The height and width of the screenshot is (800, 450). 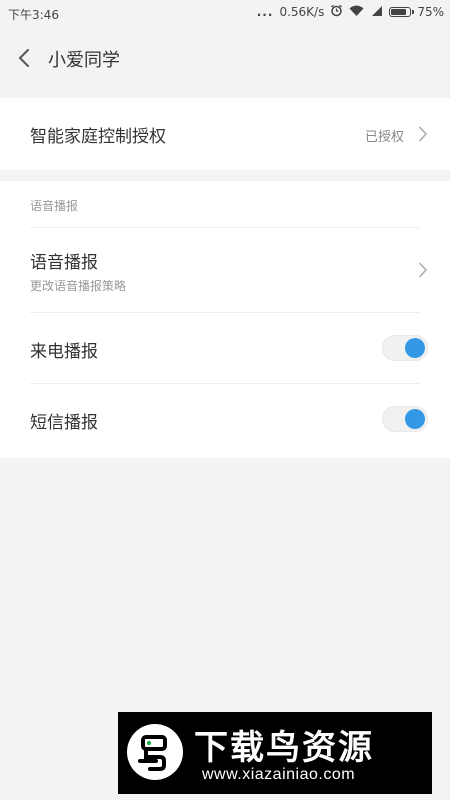 What do you see at coordinates (225, 420) in the screenshot?
I see `sms-broadcast-row: 短信播报` at bounding box center [225, 420].